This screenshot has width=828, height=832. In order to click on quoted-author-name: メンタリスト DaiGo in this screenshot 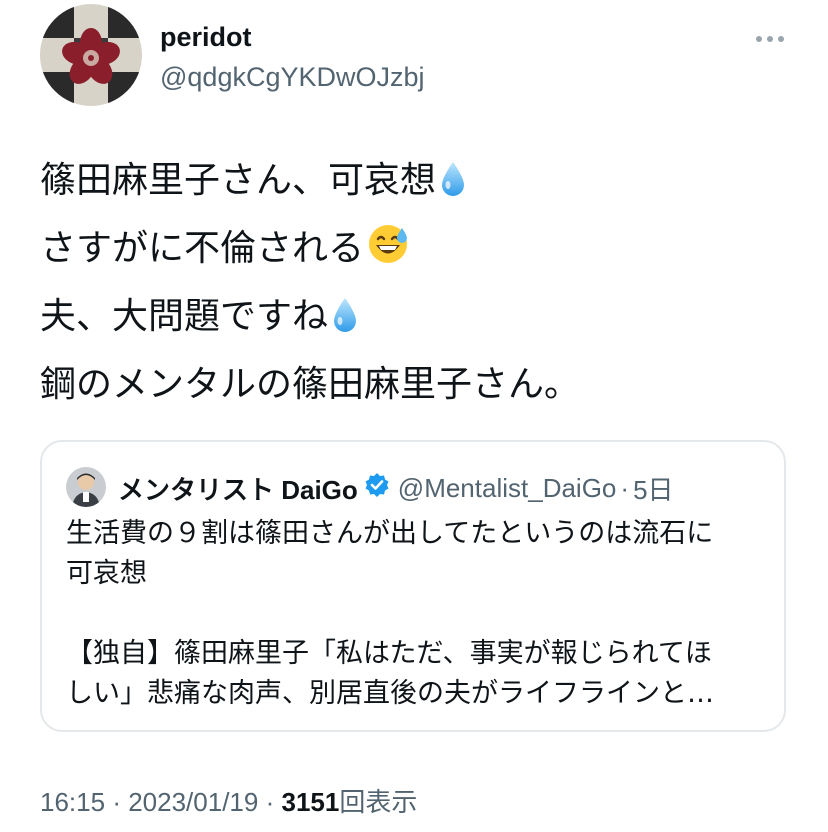, I will do `click(238, 488)`.